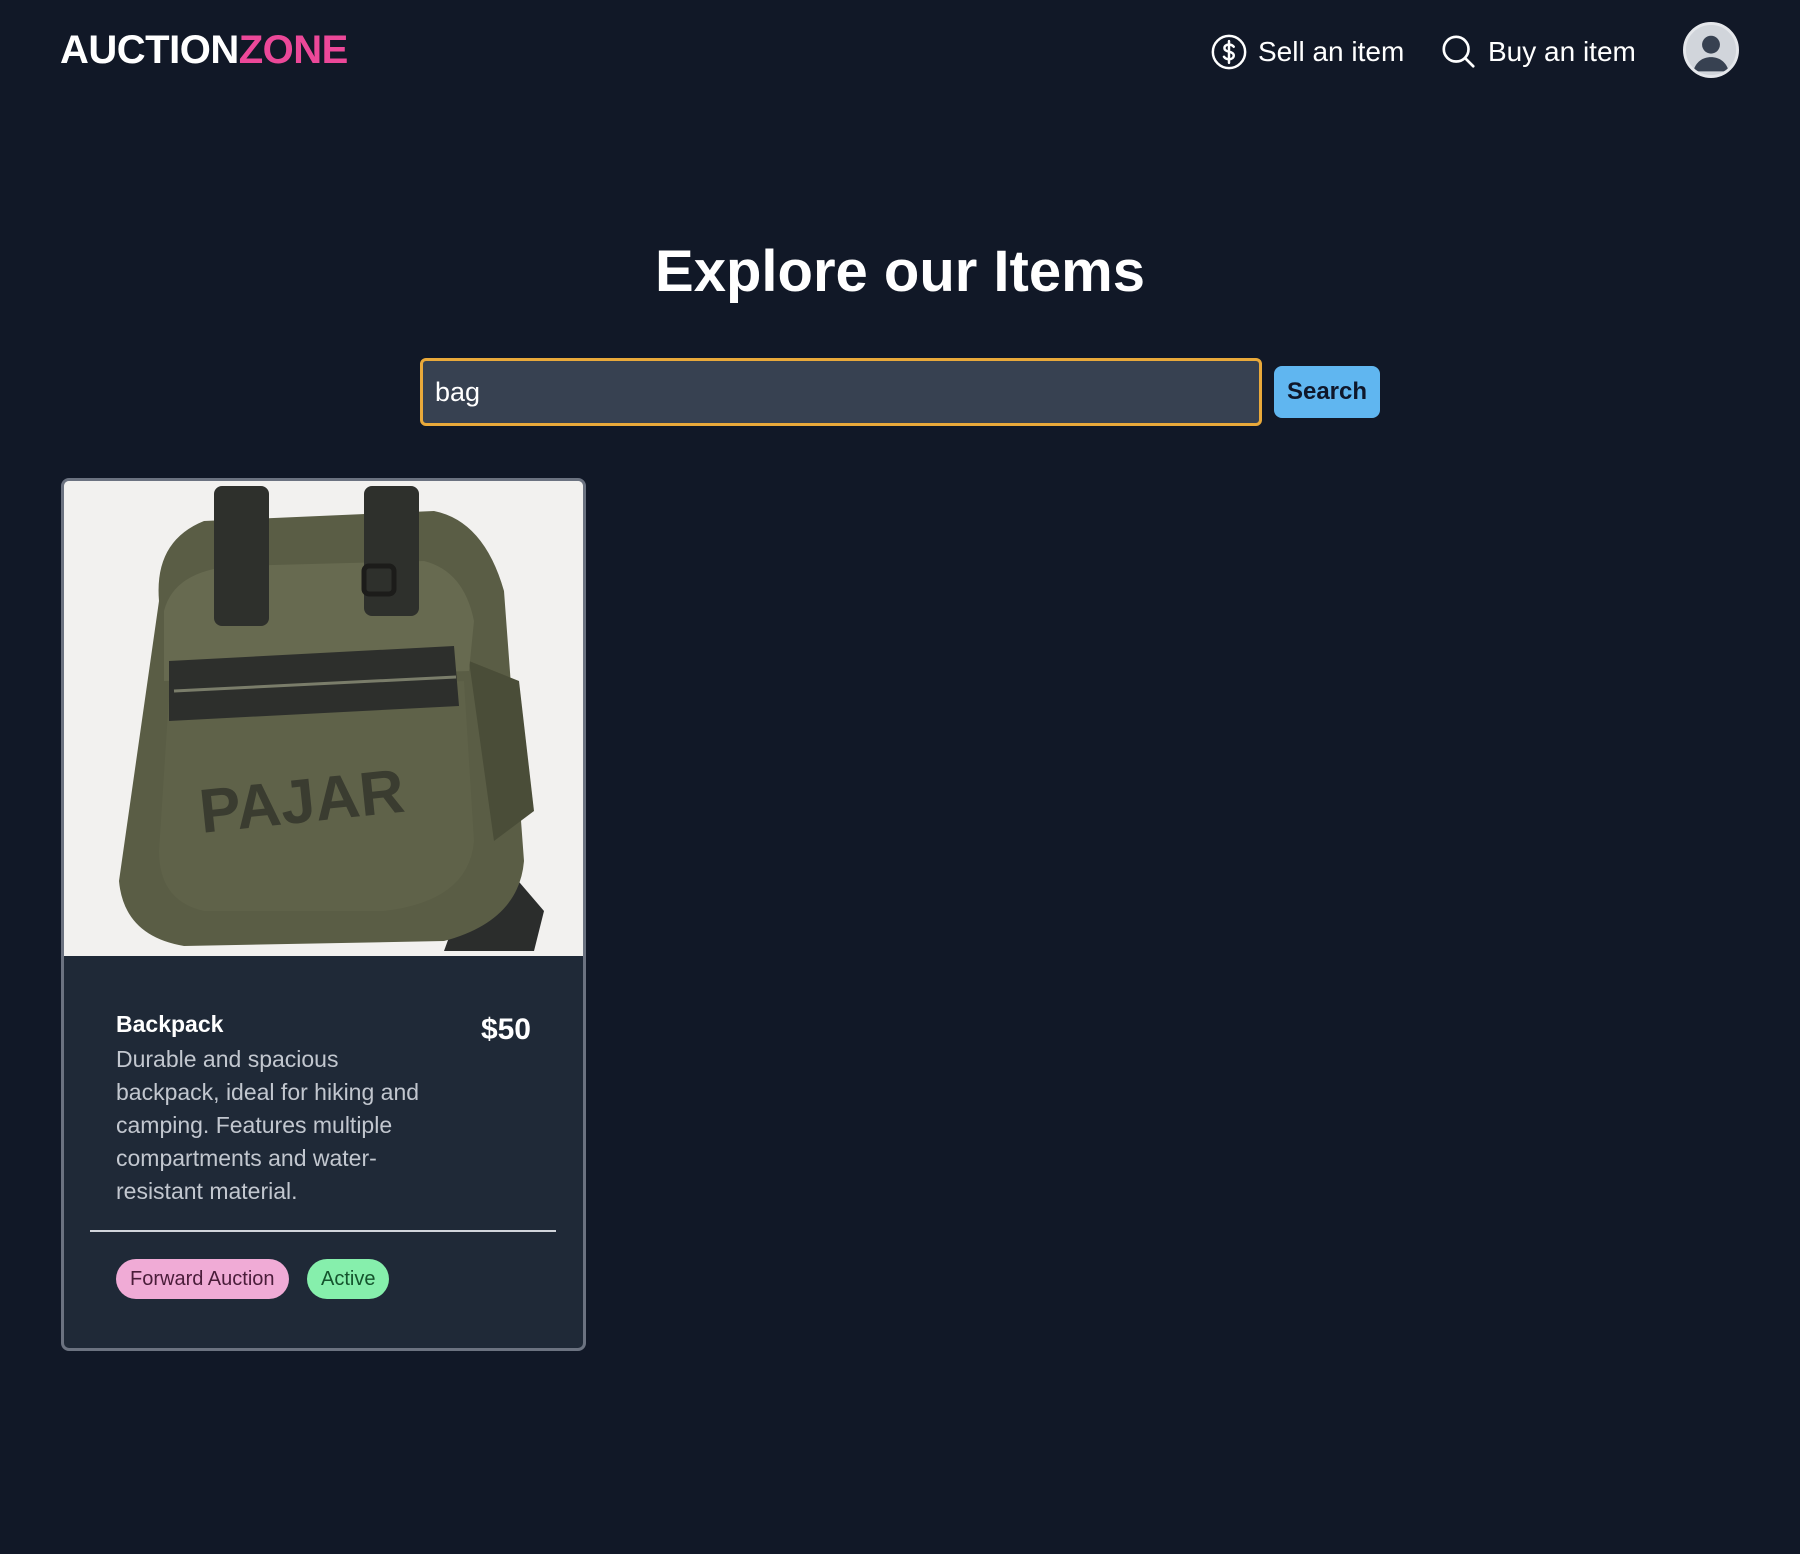  Describe the element at coordinates (149, 50) in the screenshot. I see `logo-text-primary: AUCTION` at that location.